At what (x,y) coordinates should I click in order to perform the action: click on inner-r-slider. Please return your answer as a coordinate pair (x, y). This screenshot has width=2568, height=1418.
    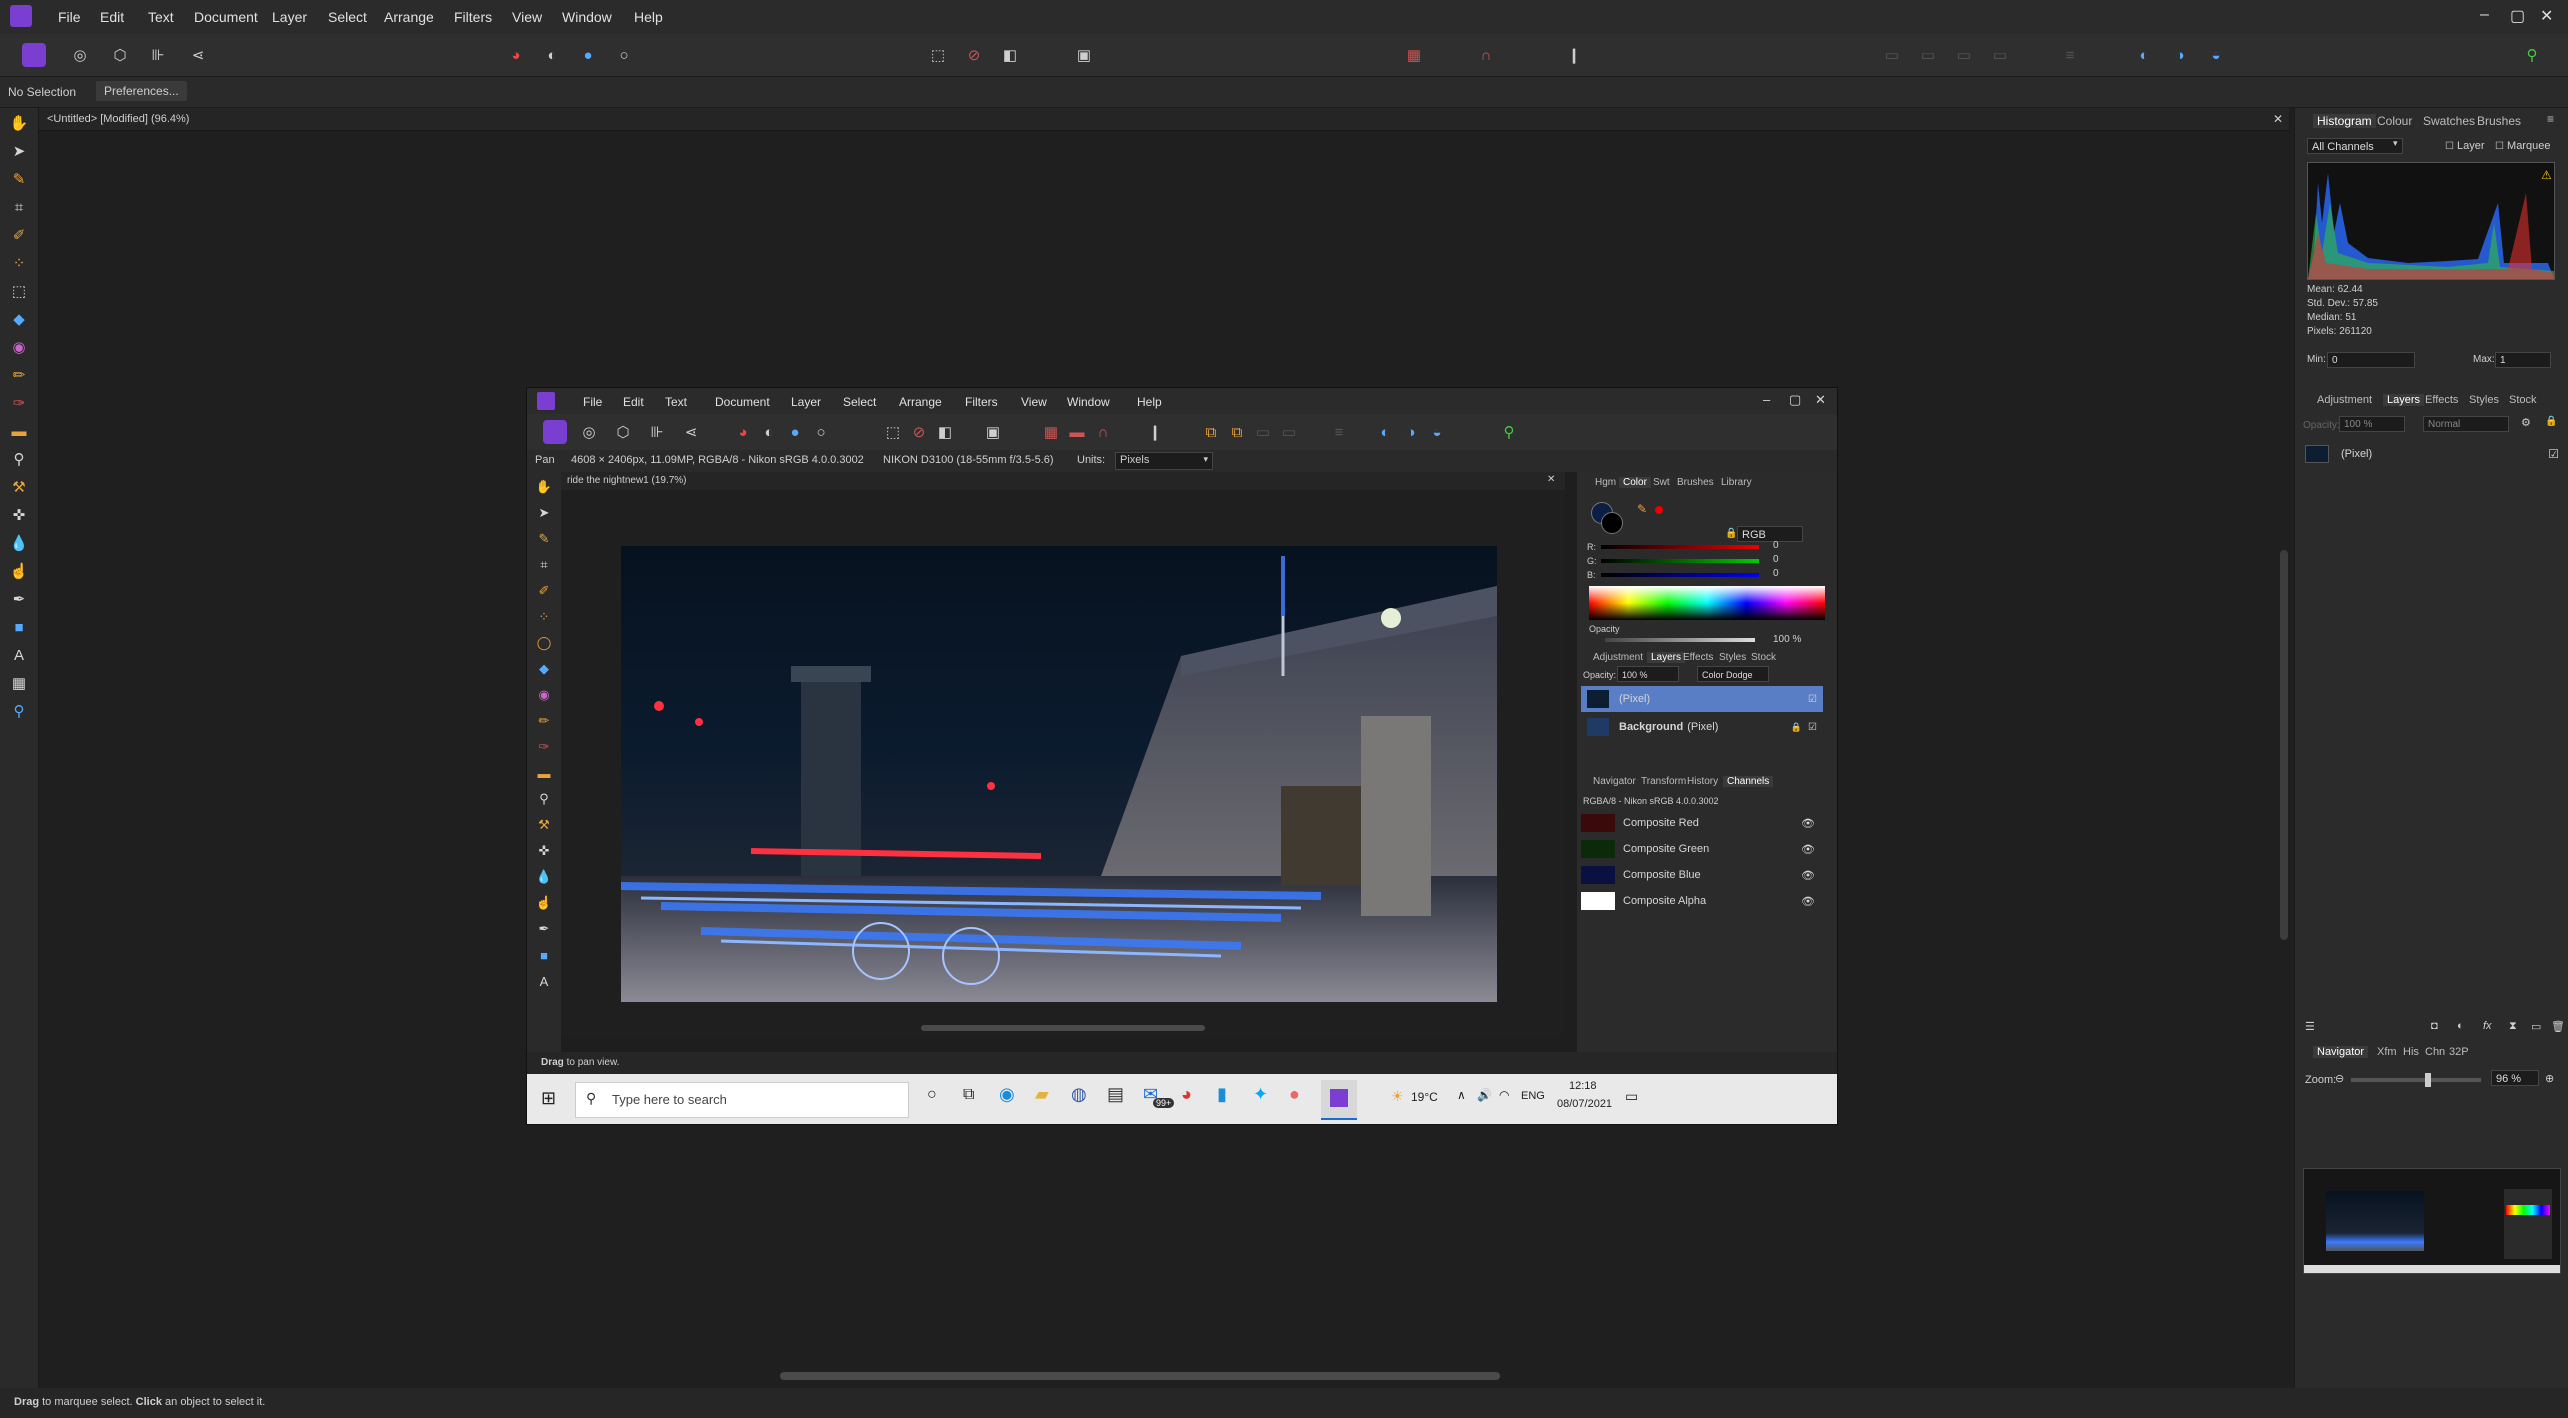
    Looking at the image, I should click on (1680, 547).